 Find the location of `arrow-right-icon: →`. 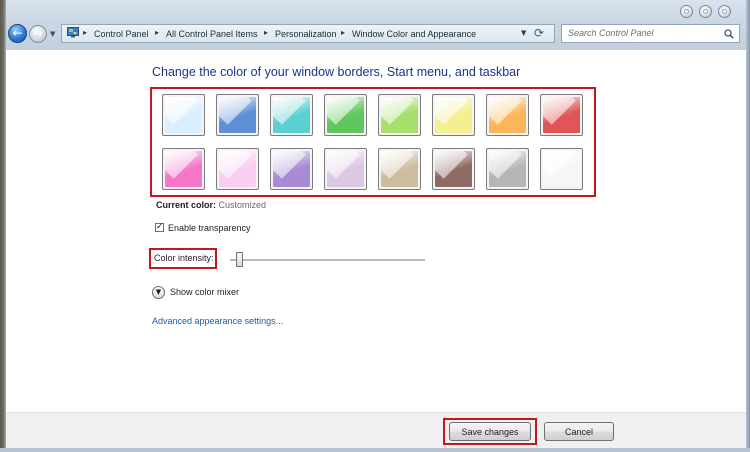

arrow-right-icon: → is located at coordinates (38, 33).